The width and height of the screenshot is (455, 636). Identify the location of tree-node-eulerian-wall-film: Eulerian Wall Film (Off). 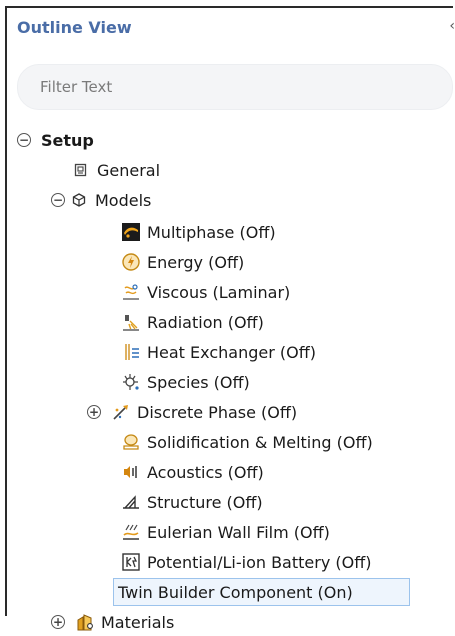
(225, 532).